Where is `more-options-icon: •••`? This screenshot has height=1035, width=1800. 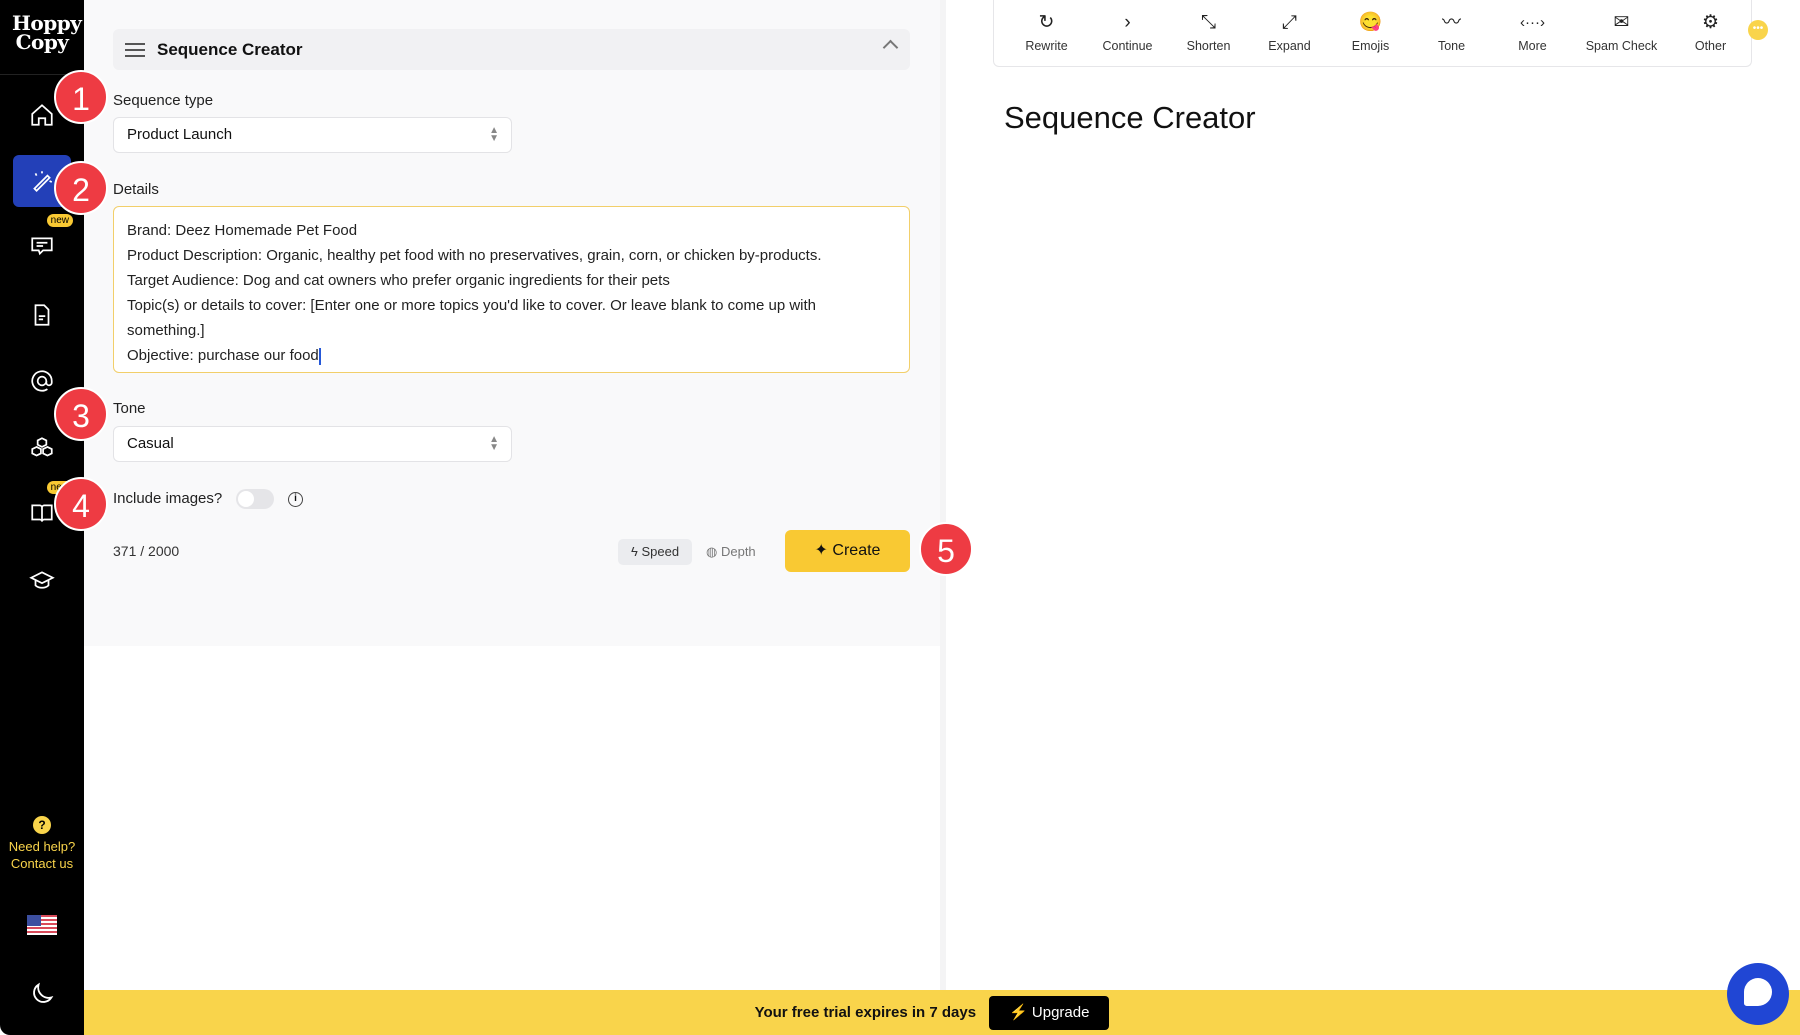 more-options-icon: ••• is located at coordinates (1758, 30).